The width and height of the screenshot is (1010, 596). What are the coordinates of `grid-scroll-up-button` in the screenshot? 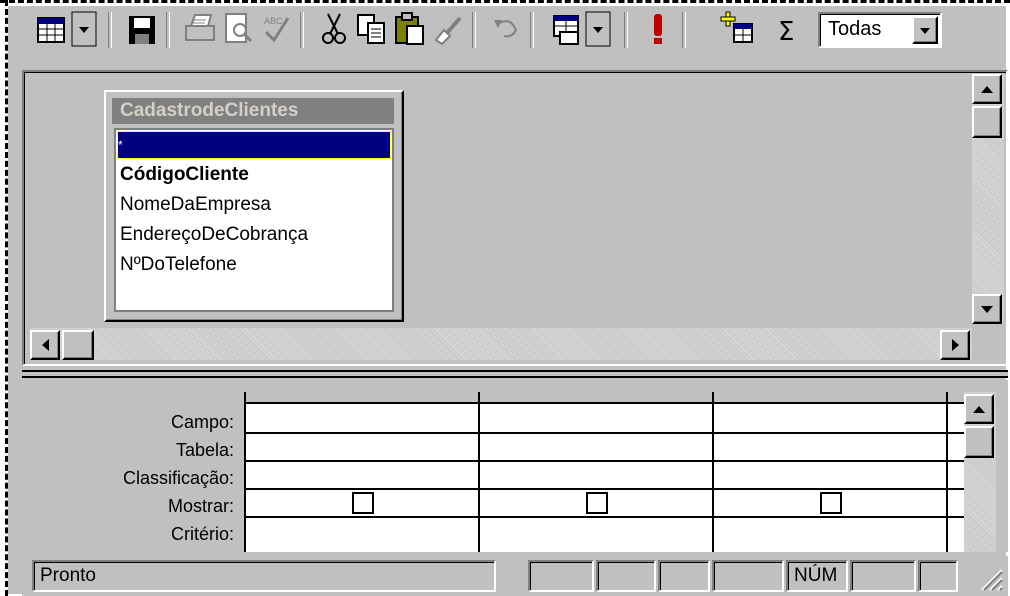 It's located at (979, 409).